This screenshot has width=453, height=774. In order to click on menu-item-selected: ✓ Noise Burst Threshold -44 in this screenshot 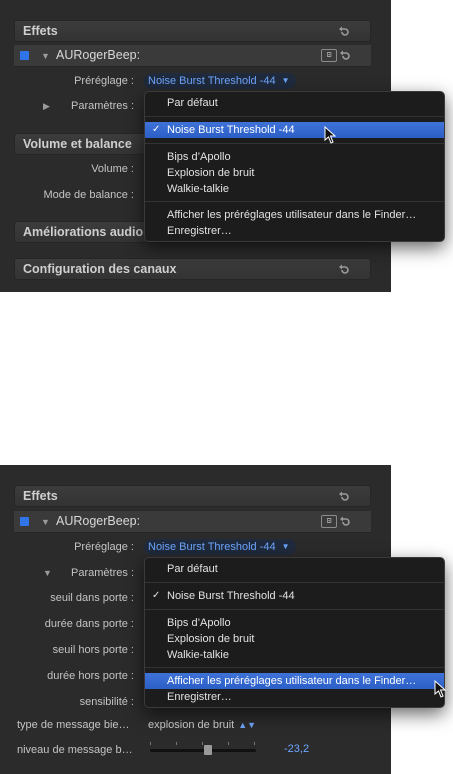, I will do `click(294, 130)`.